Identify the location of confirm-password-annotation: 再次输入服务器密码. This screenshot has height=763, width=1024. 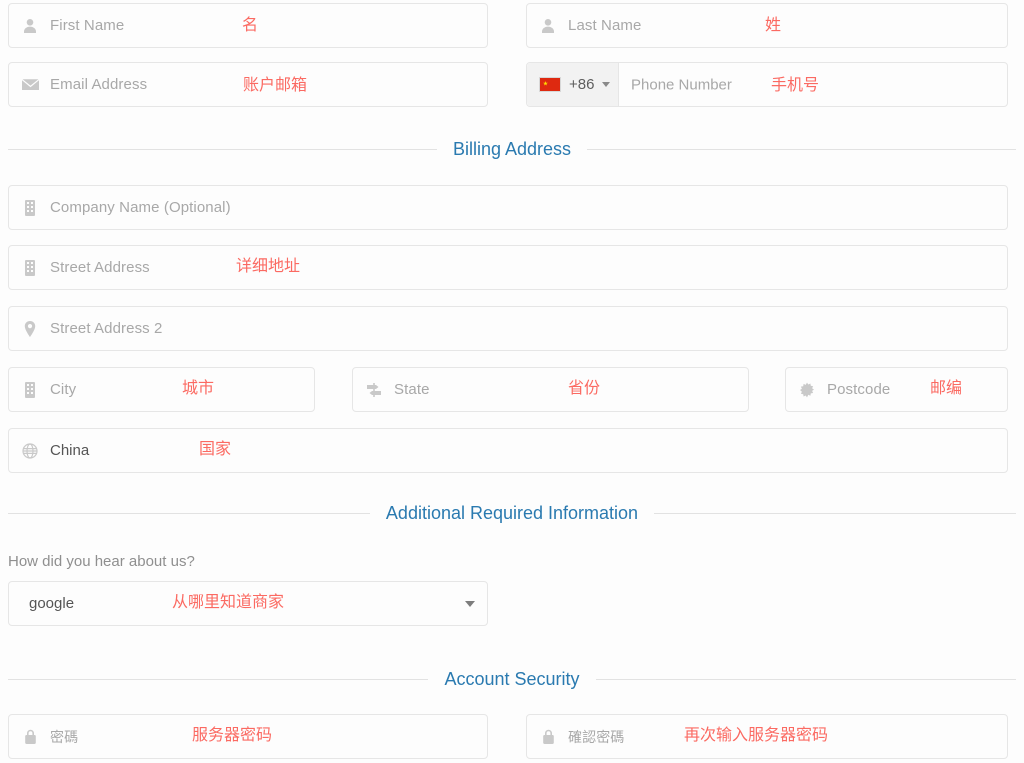
(756, 734).